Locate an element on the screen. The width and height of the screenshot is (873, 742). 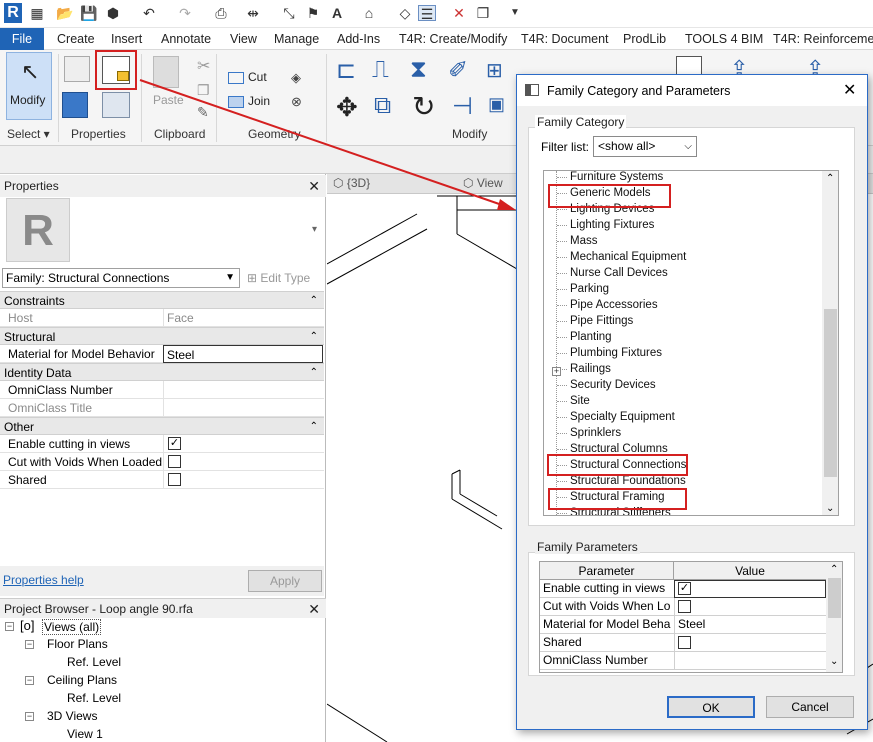
ok-button: OK is located at coordinates (711, 707).